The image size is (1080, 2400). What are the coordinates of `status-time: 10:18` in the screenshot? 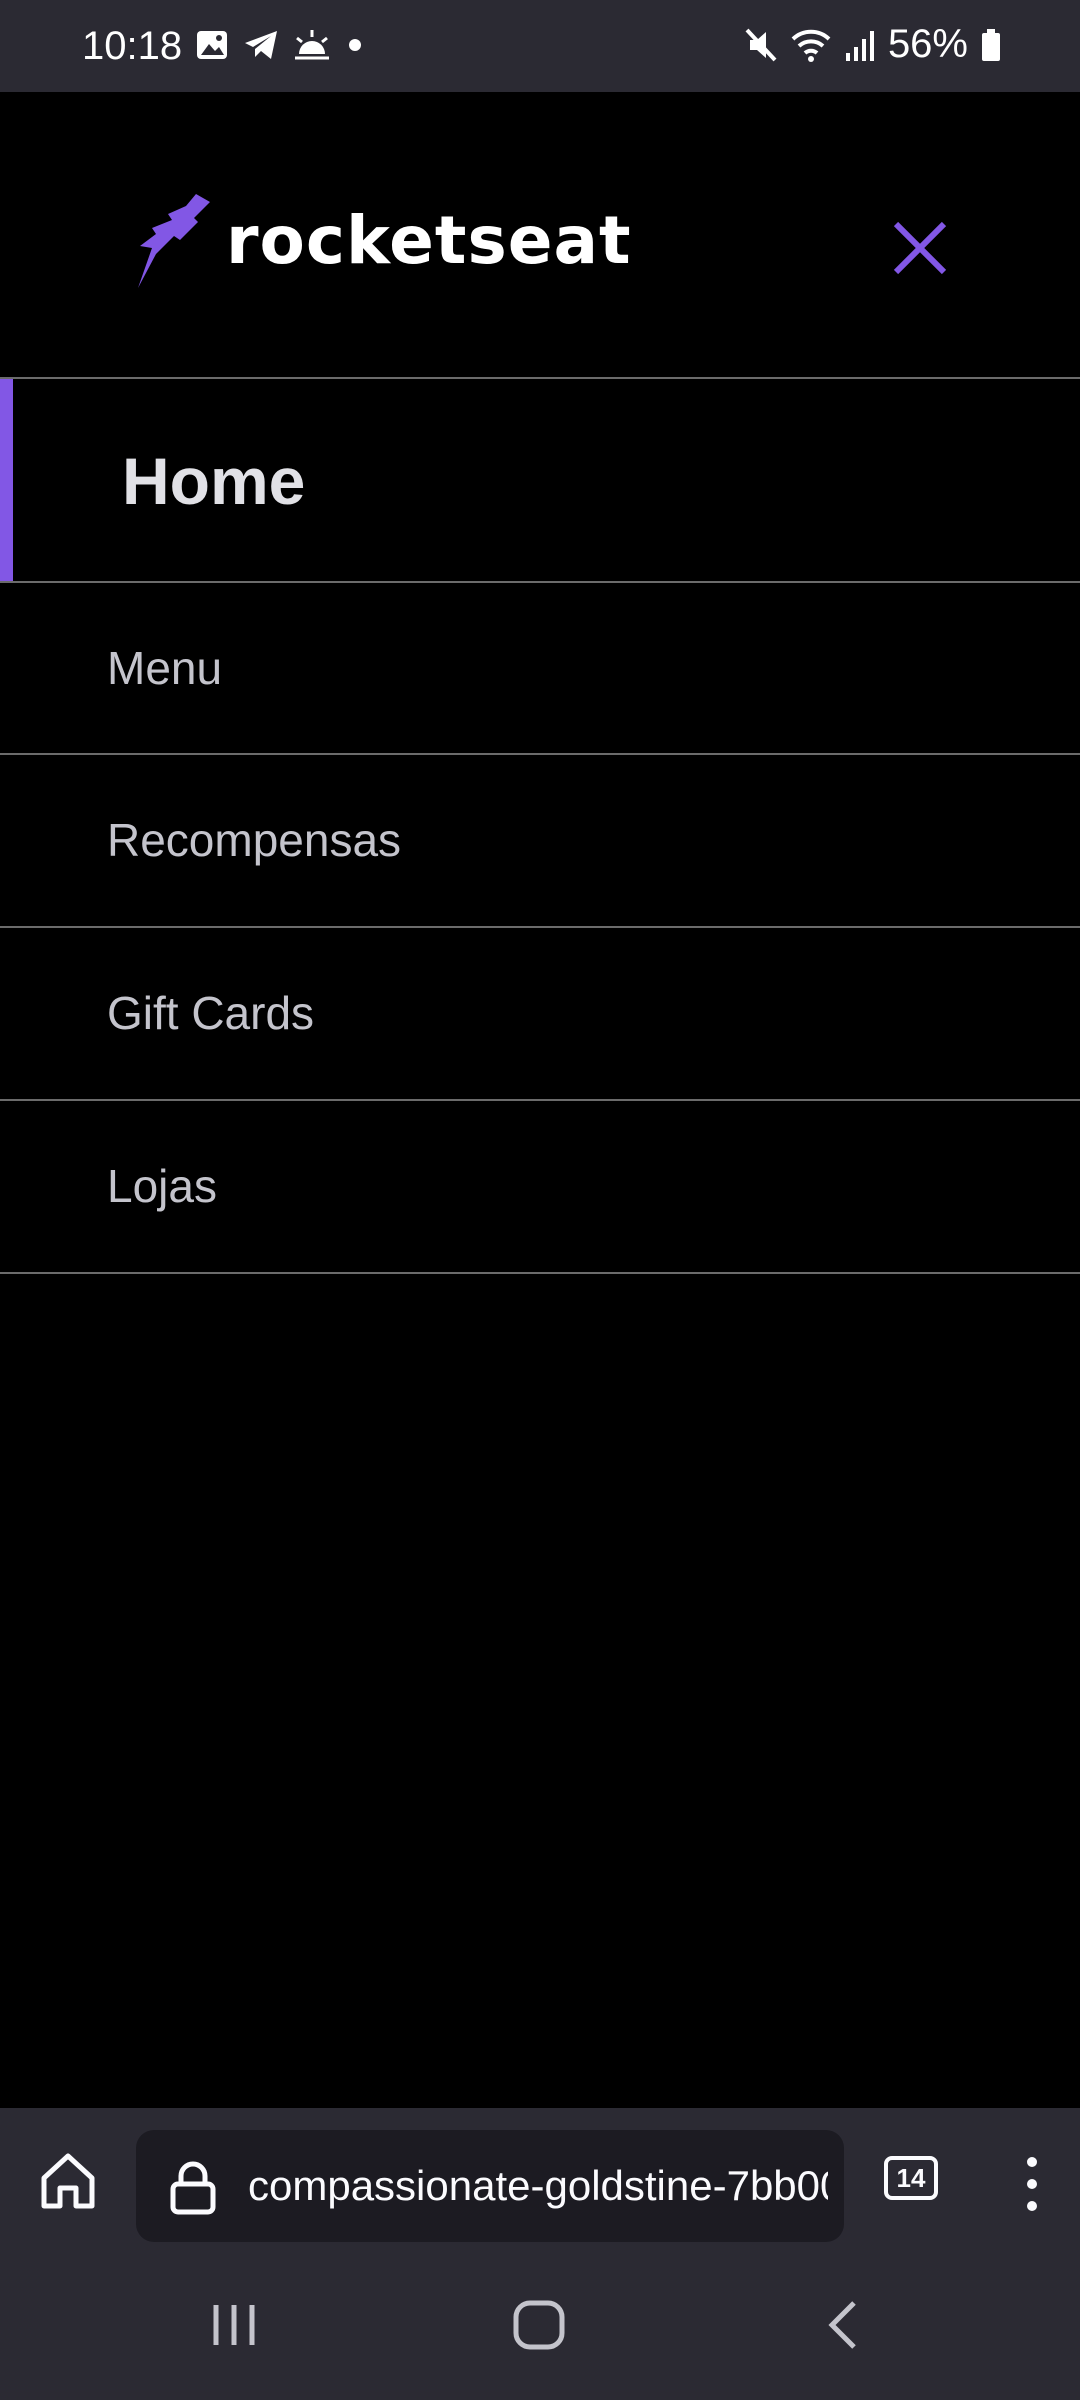 It's located at (132, 46).